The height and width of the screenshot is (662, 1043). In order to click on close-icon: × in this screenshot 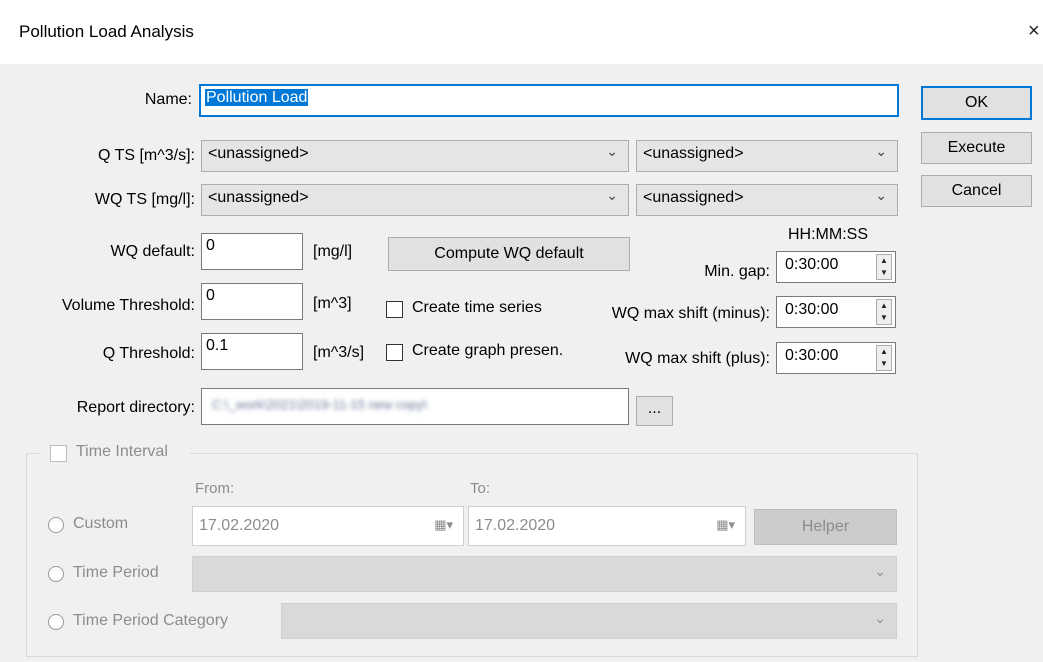, I will do `click(1034, 31)`.